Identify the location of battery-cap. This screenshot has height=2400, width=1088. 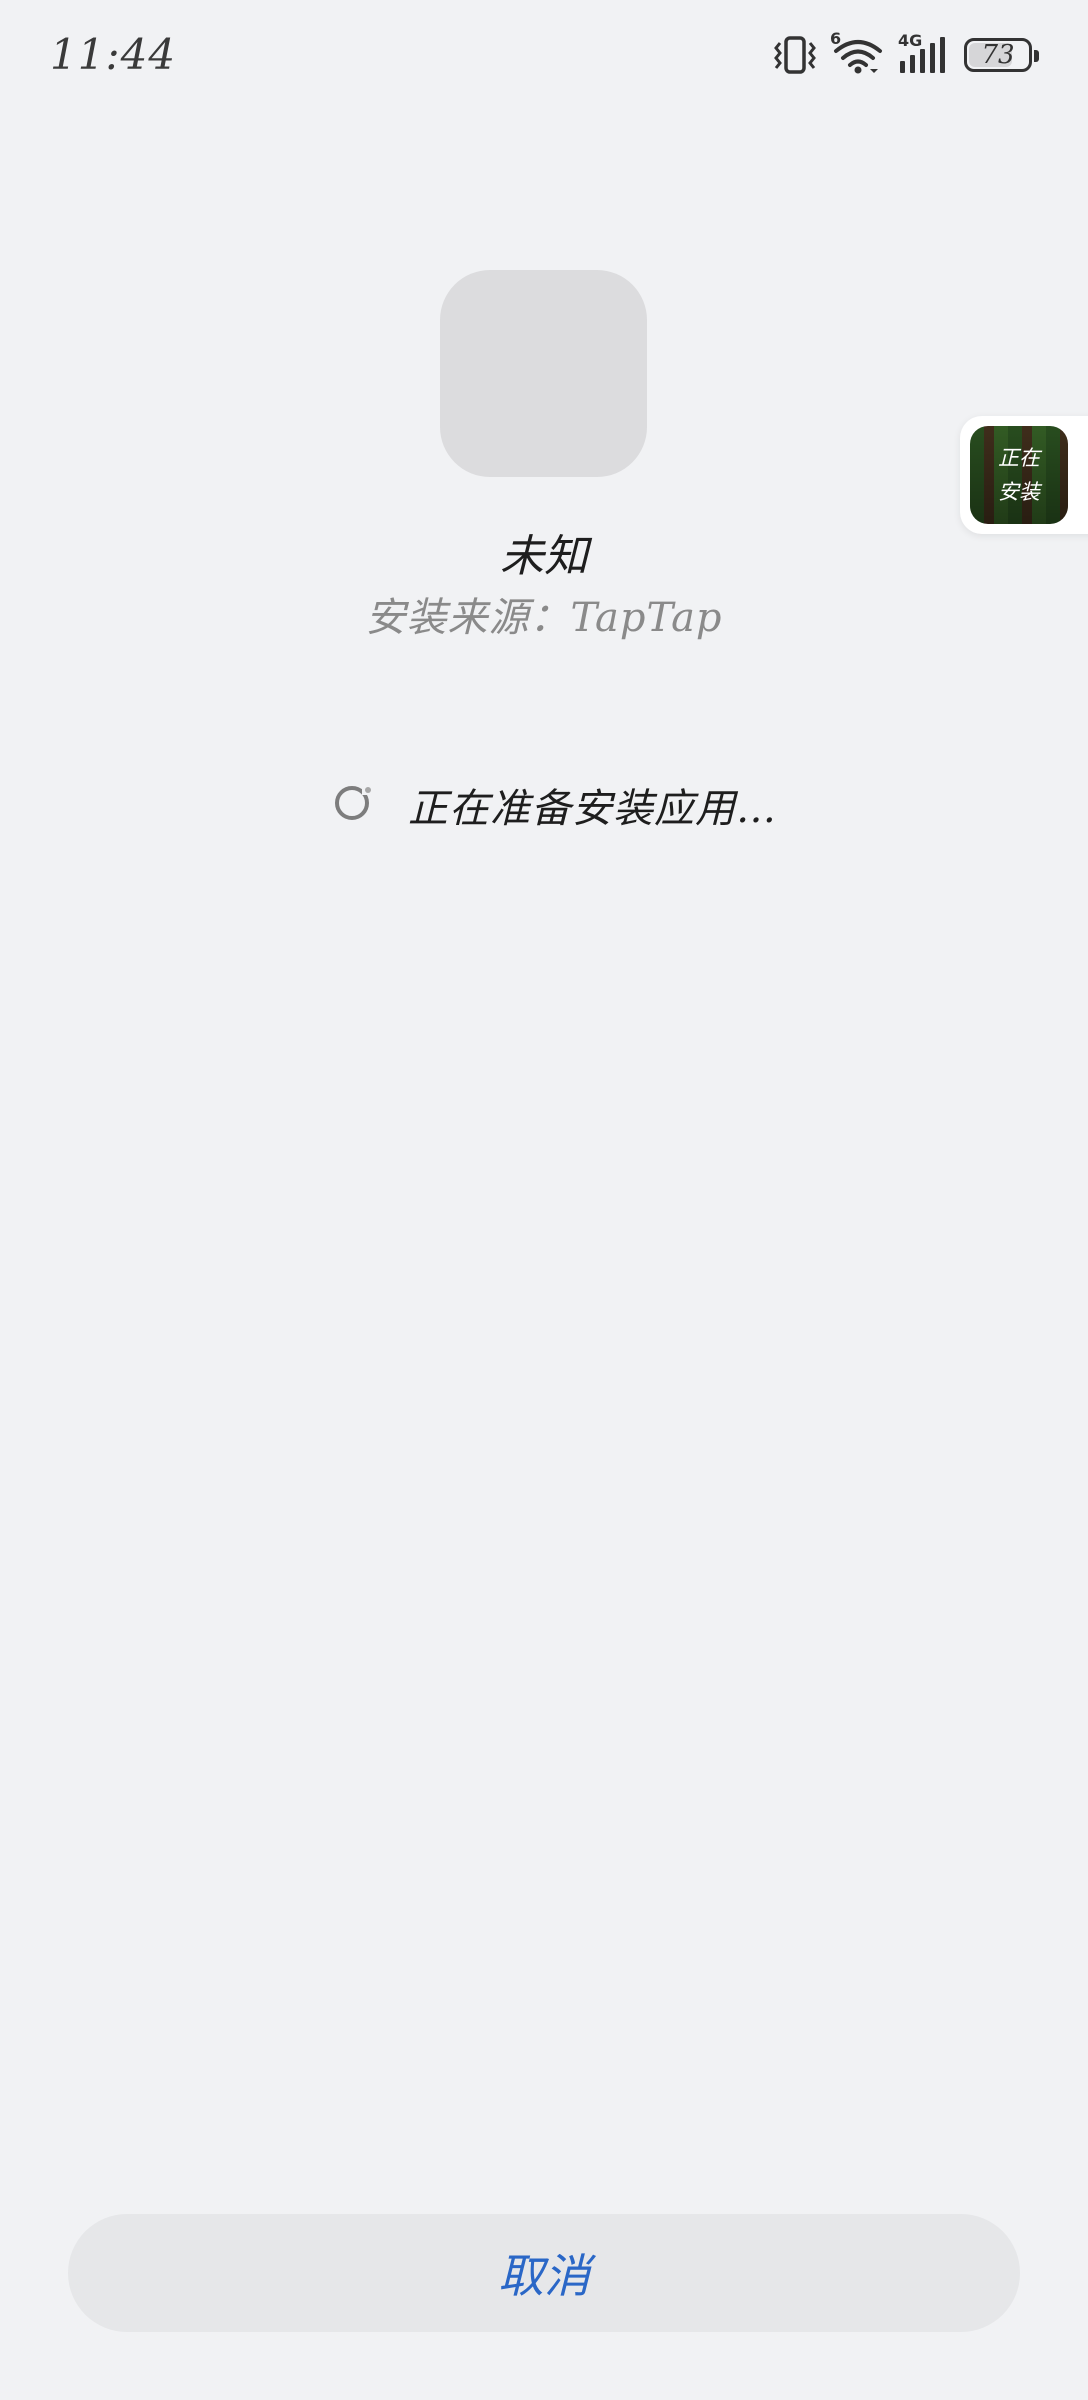
(1036, 56).